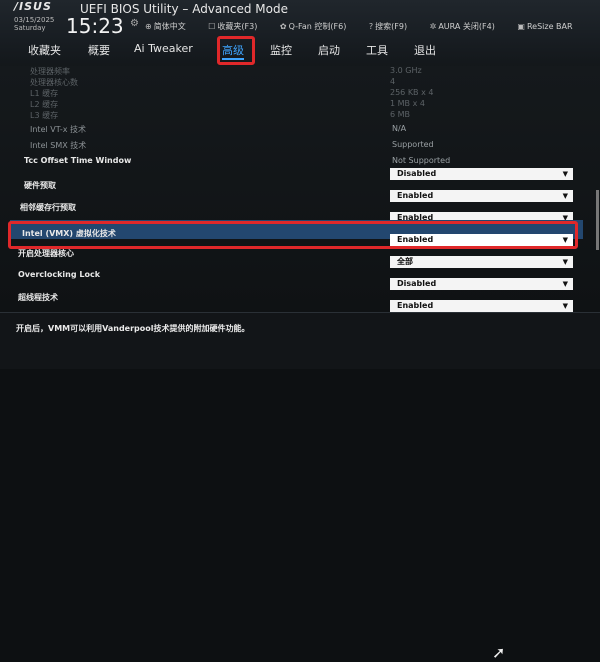 The width and height of the screenshot is (600, 662). Describe the element at coordinates (59, 274) in the screenshot. I see `oc-lock-label: Overclocking Lock` at that location.